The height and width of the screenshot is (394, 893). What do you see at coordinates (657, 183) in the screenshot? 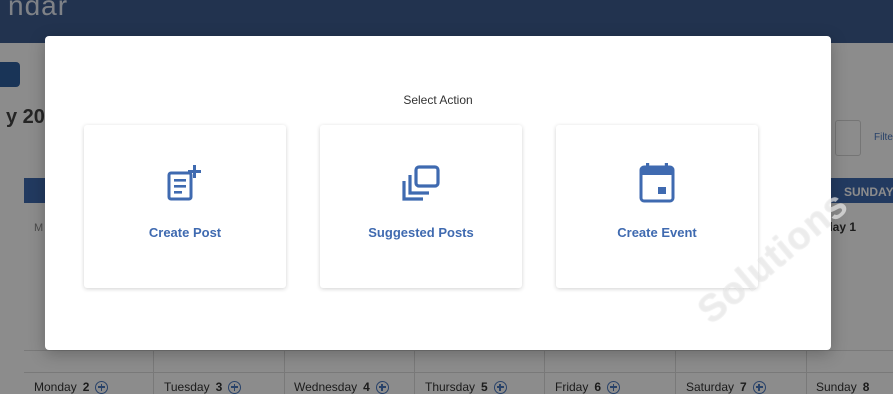
I see `calendar-event-icon` at bounding box center [657, 183].